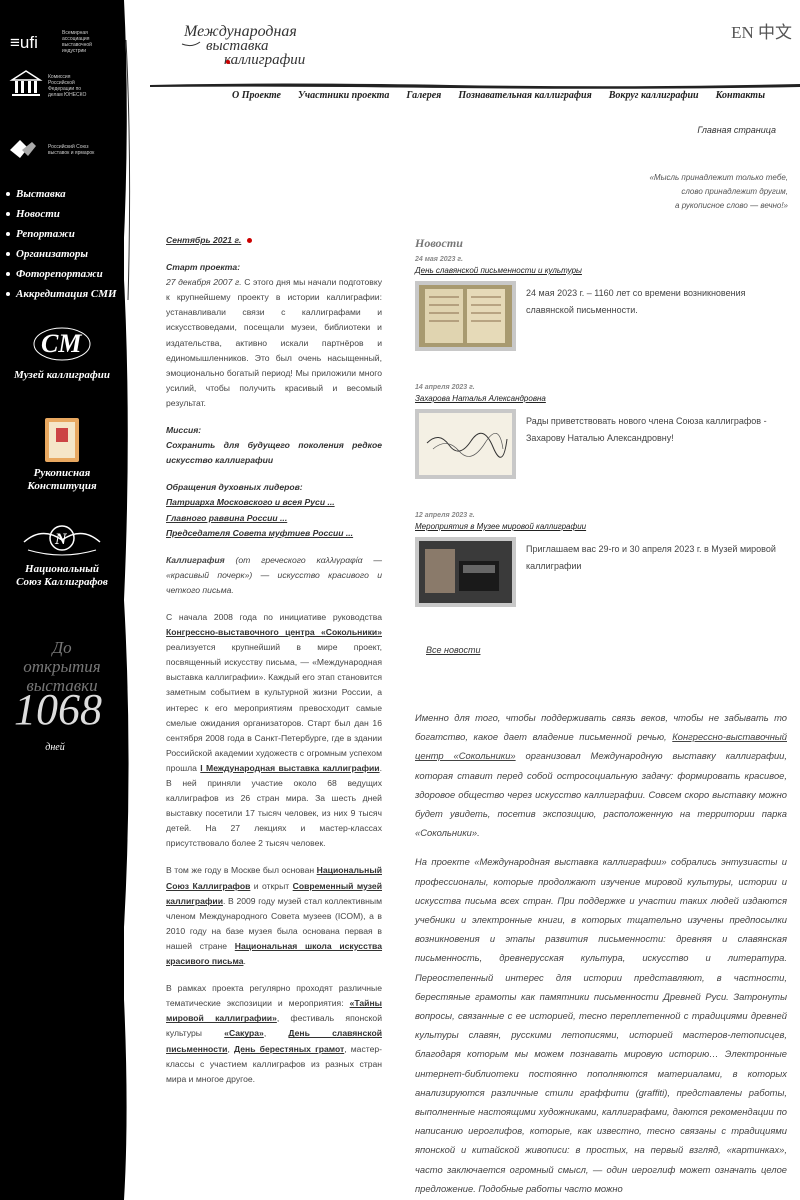 The width and height of the screenshot is (800, 1200). What do you see at coordinates (343, 95) in the screenshot?
I see `nav-participants: Участники проекта` at bounding box center [343, 95].